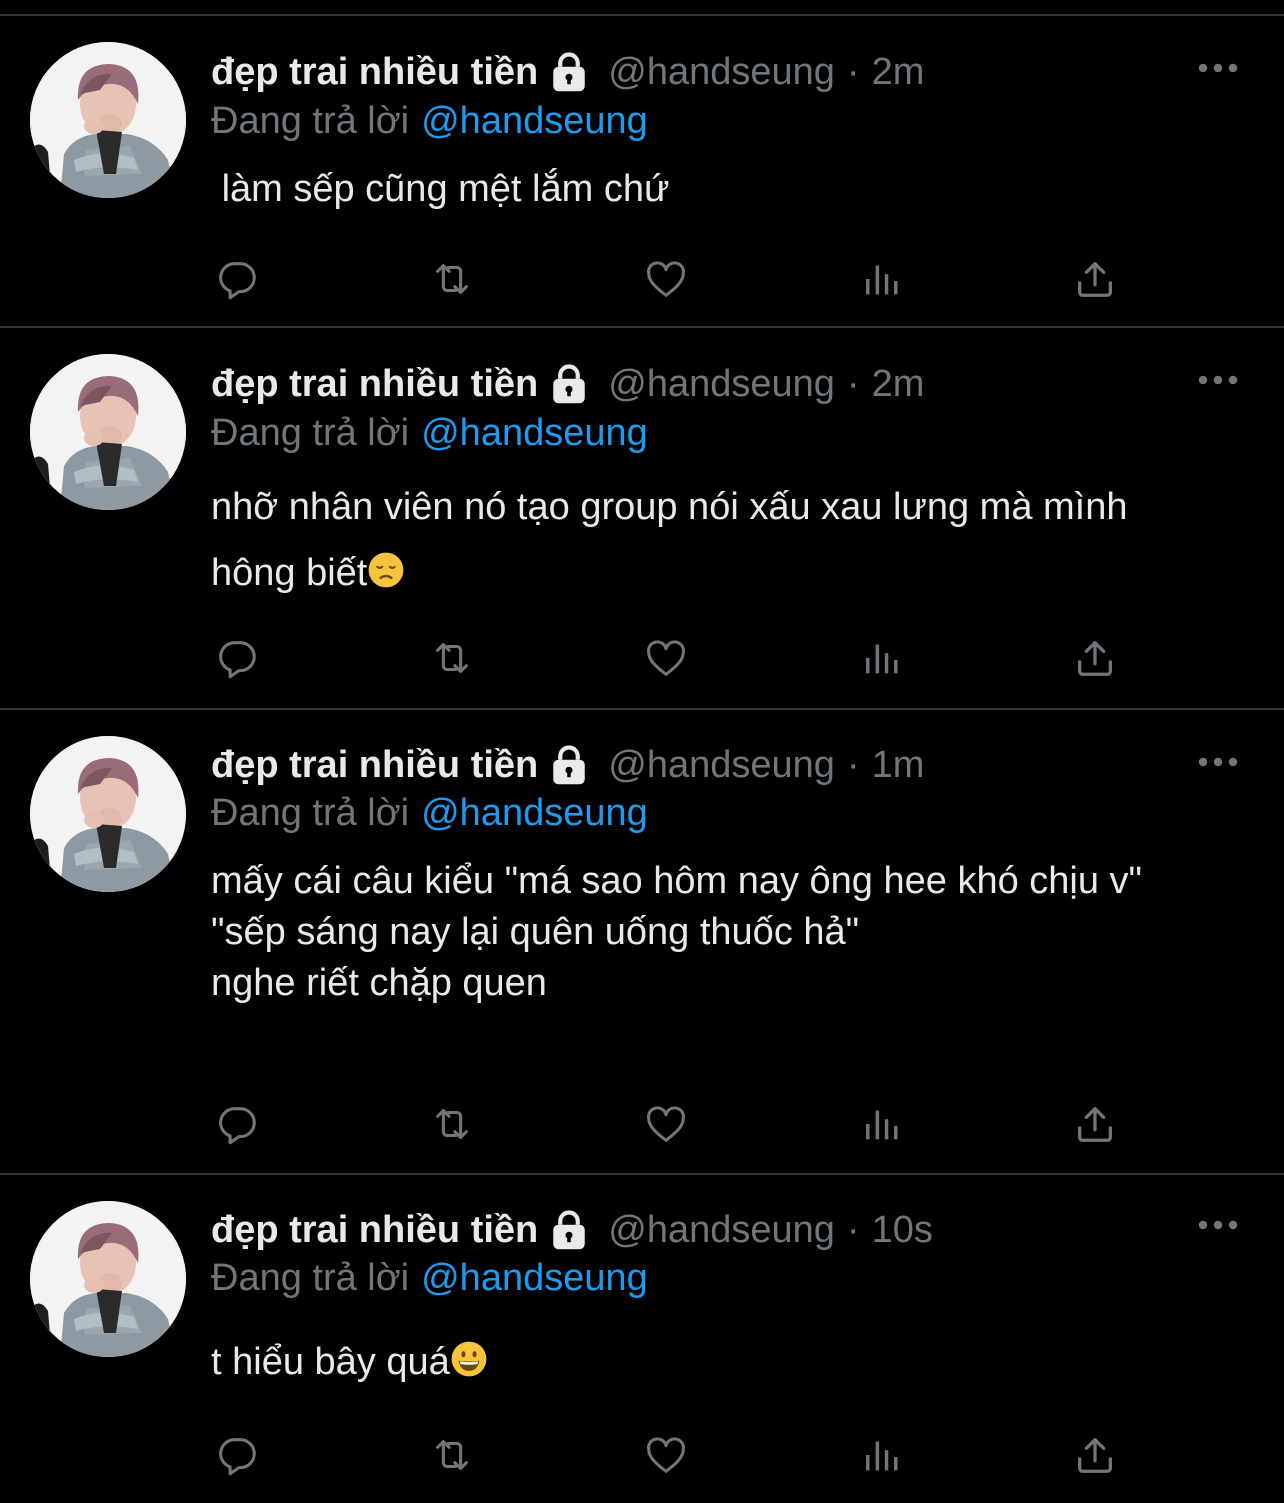 The width and height of the screenshot is (1284, 1503). Describe the element at coordinates (736, 1362) in the screenshot. I see `tweet-text: t hiểu bây quá` at that location.